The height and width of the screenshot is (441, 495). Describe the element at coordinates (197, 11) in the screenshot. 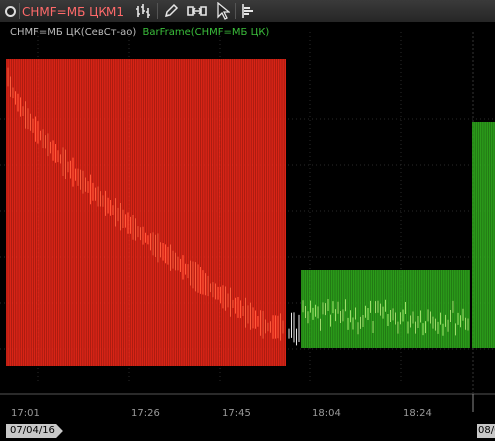

I see `scale-icon` at that location.